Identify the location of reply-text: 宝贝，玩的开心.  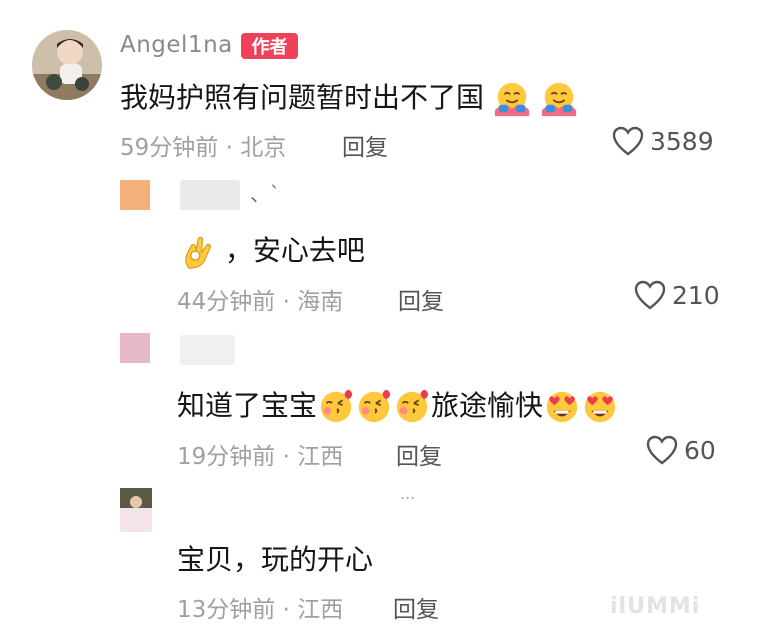
(275, 558).